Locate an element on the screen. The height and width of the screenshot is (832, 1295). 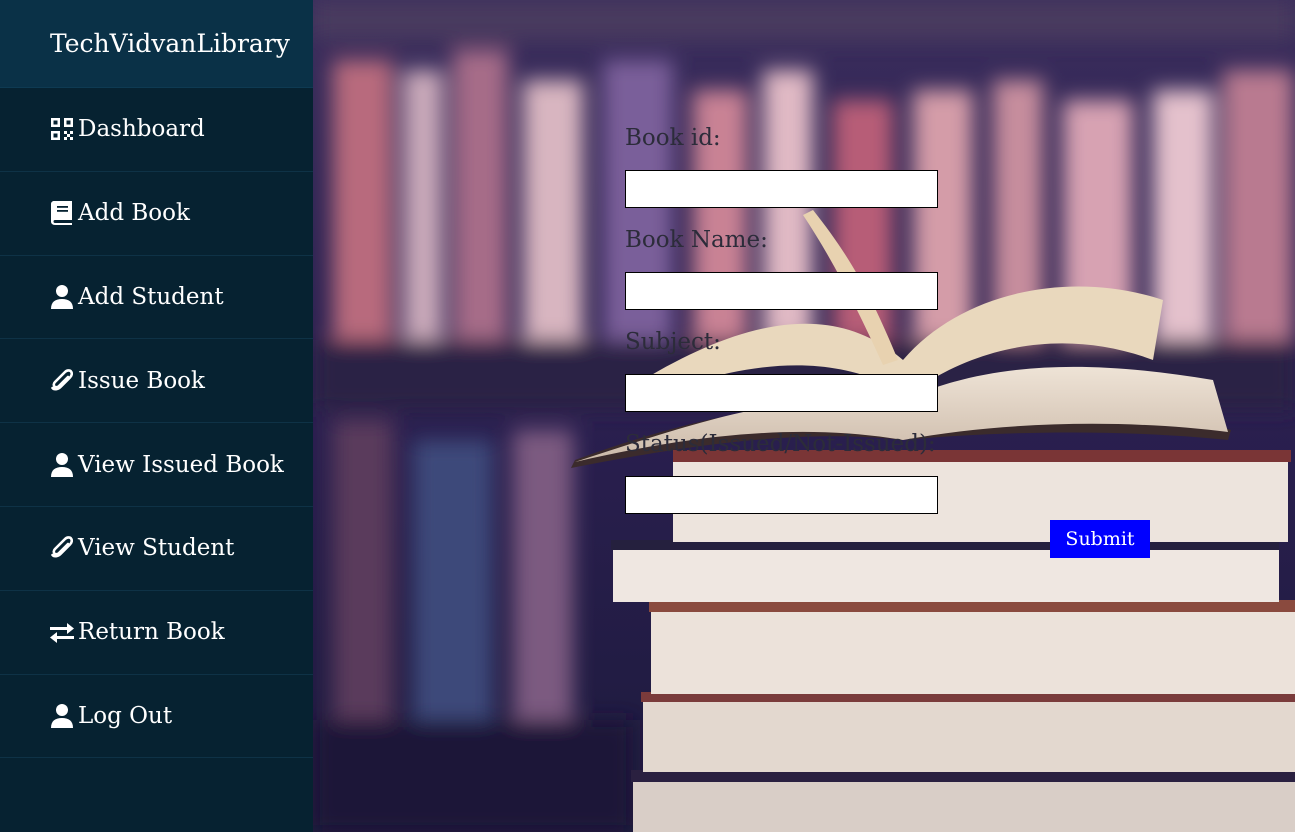
sidebar-item-return-book: Return Book is located at coordinates (156, 633).